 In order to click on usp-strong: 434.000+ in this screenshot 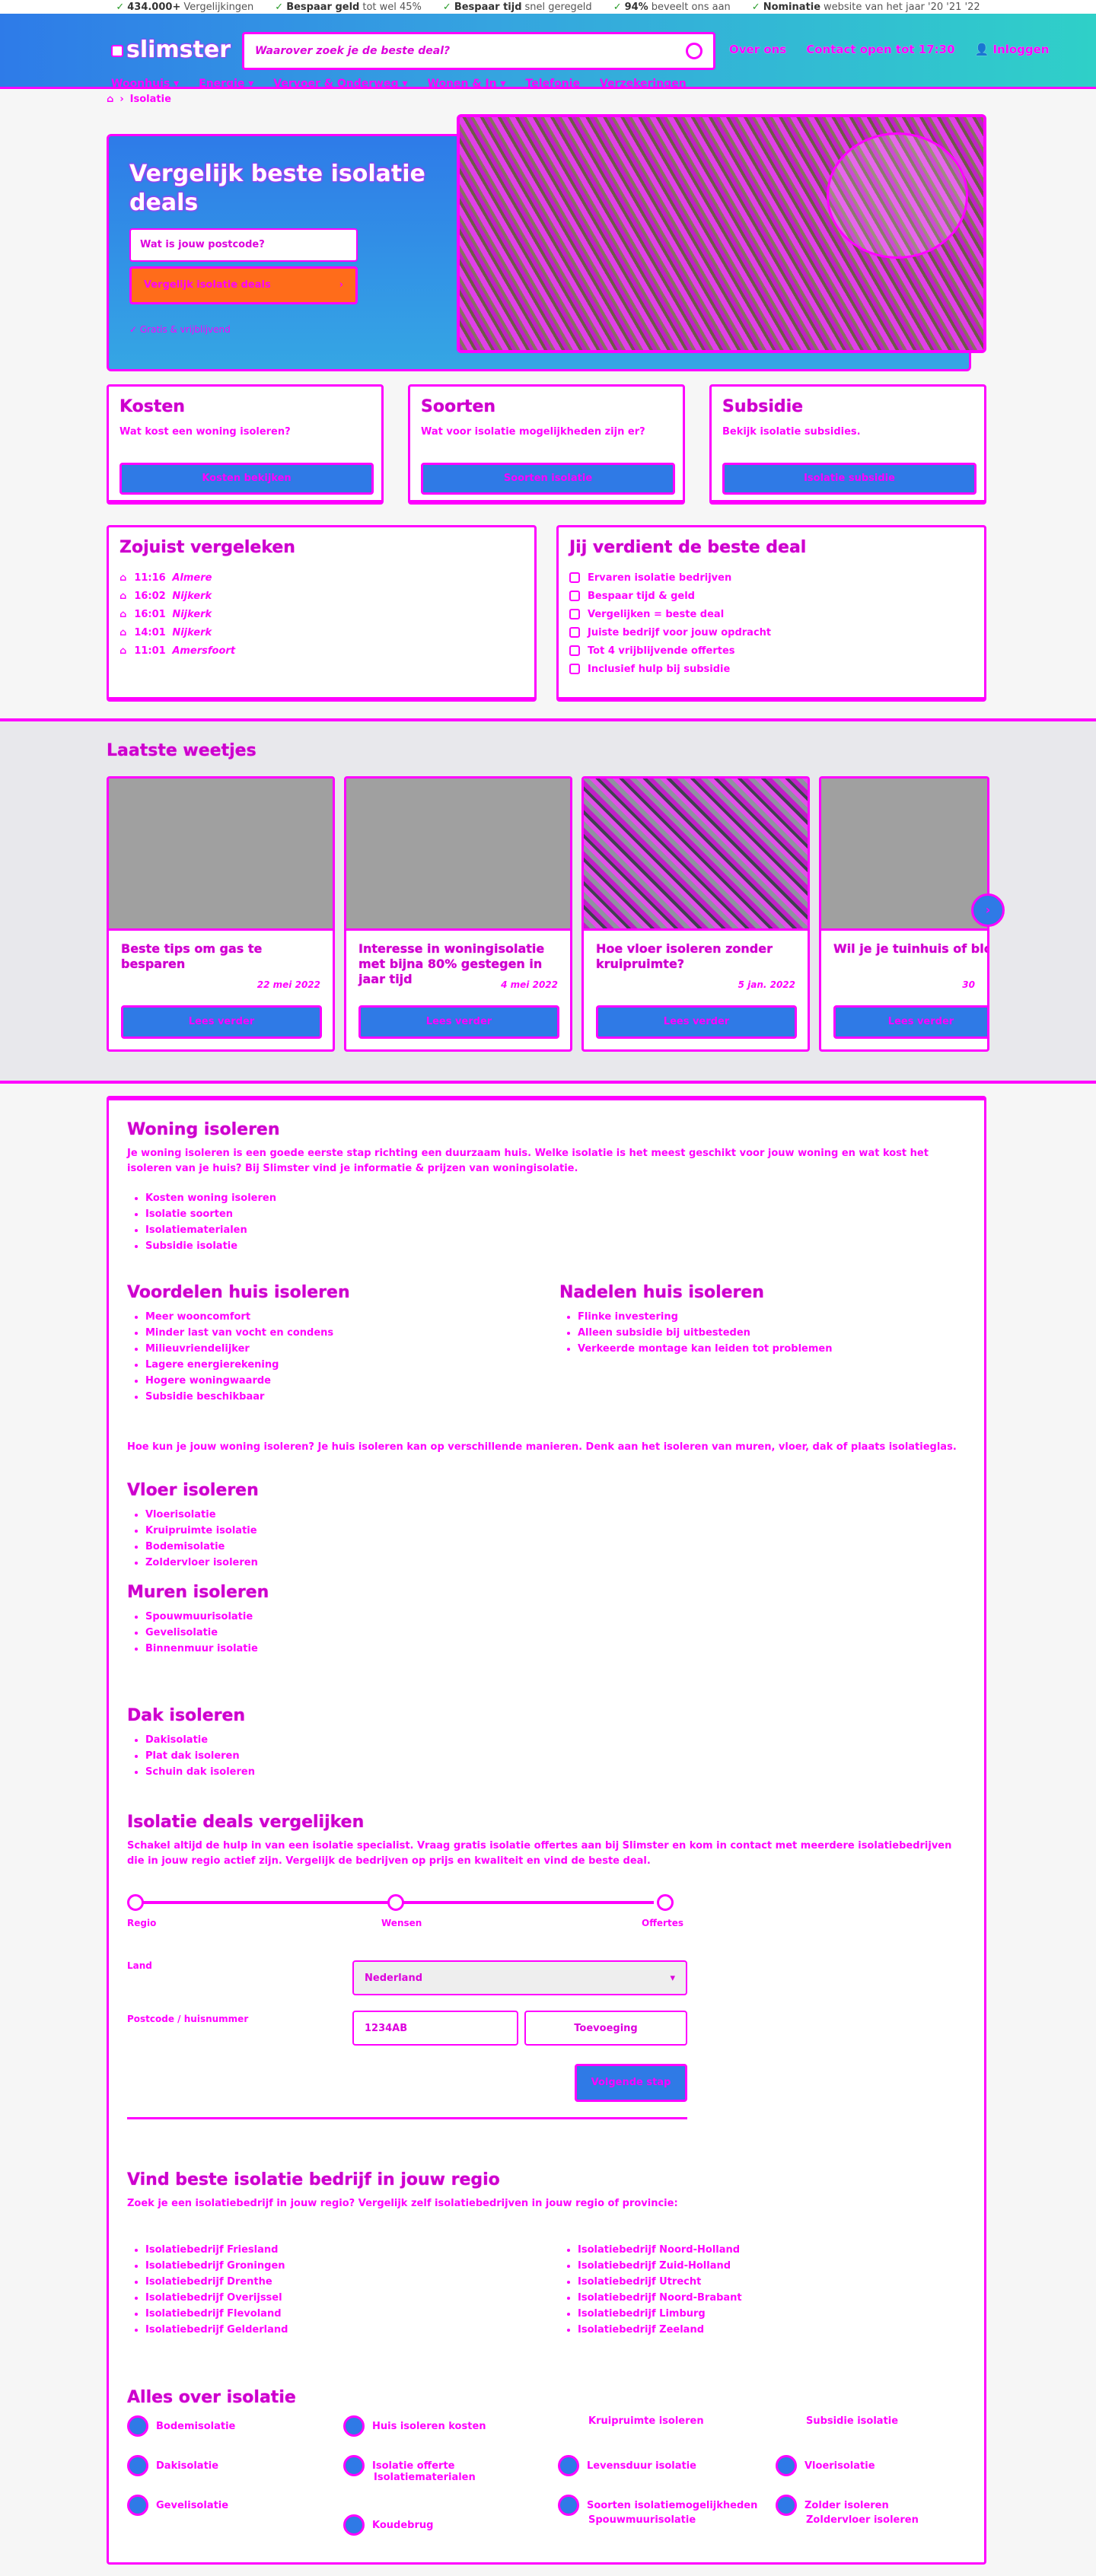, I will do `click(154, 7)`.